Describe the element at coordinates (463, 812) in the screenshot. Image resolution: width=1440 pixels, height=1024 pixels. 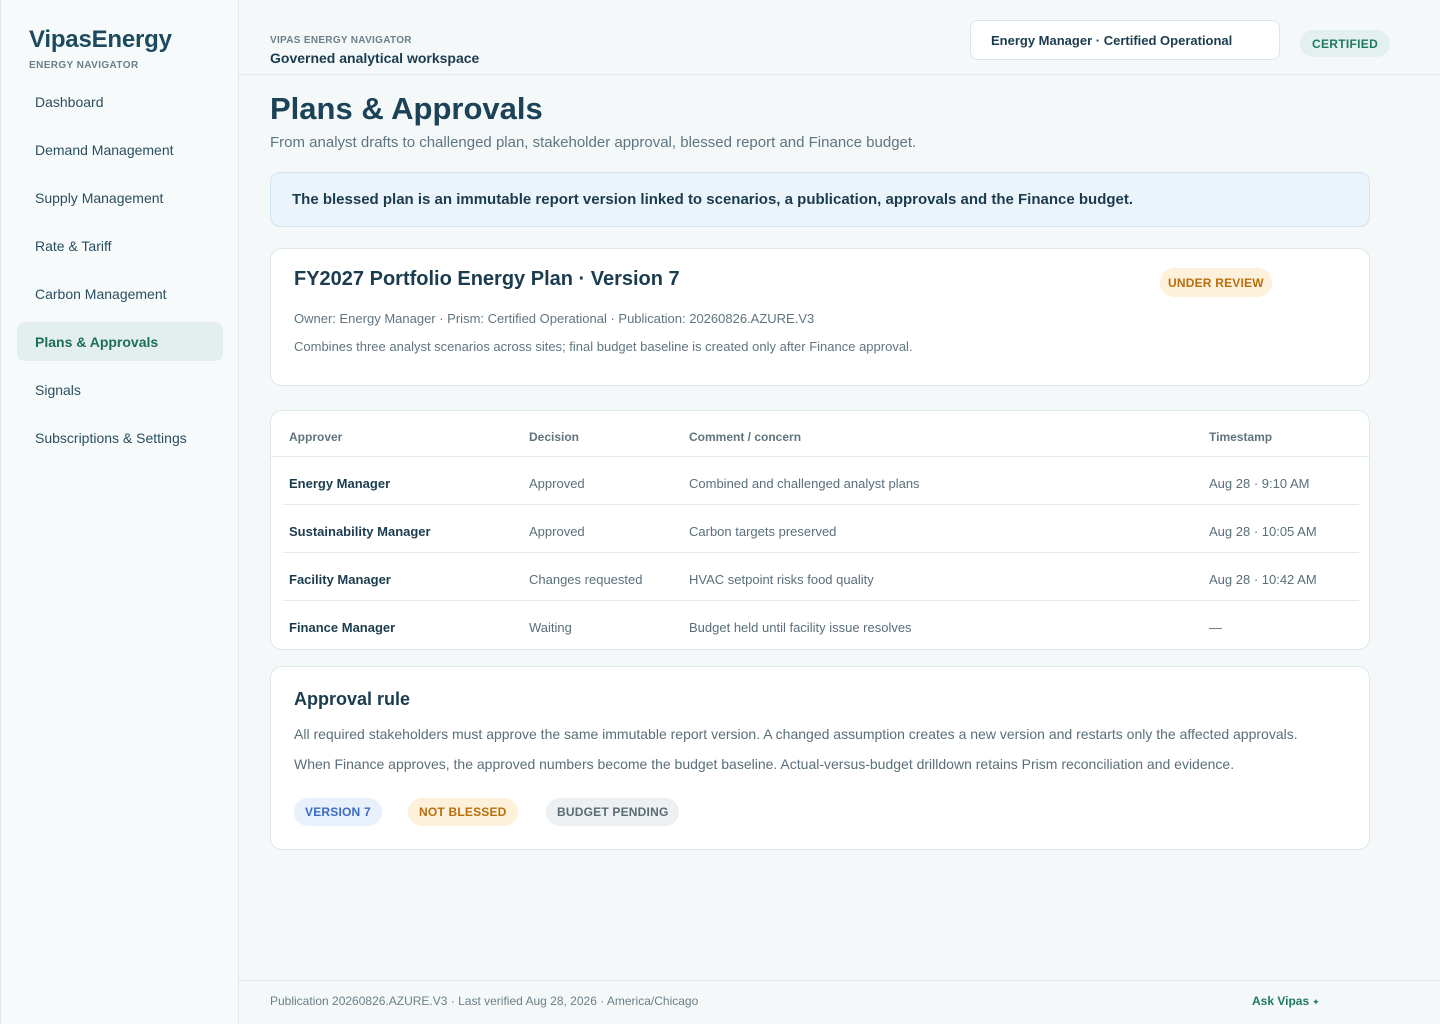
I see `not-blessed-badge: NOT BLESSED` at that location.